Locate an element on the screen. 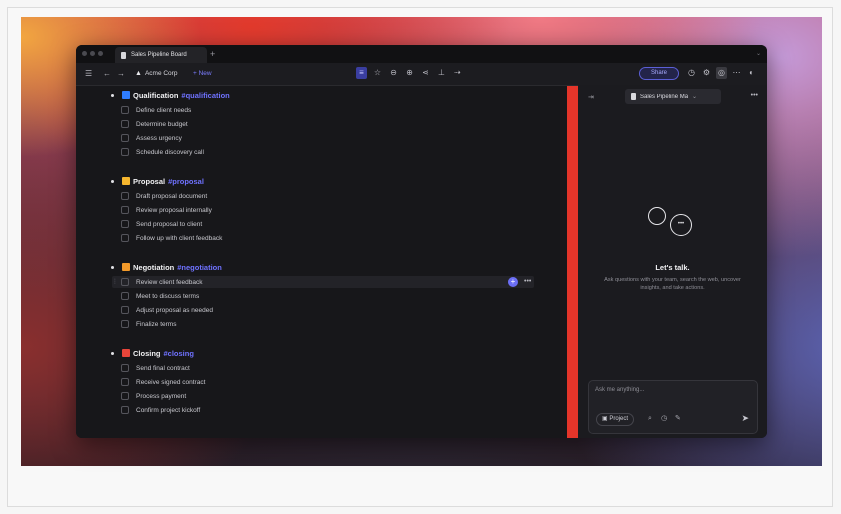 The image size is (841, 514). task-row: Determine budget is located at coordinates (331, 124).